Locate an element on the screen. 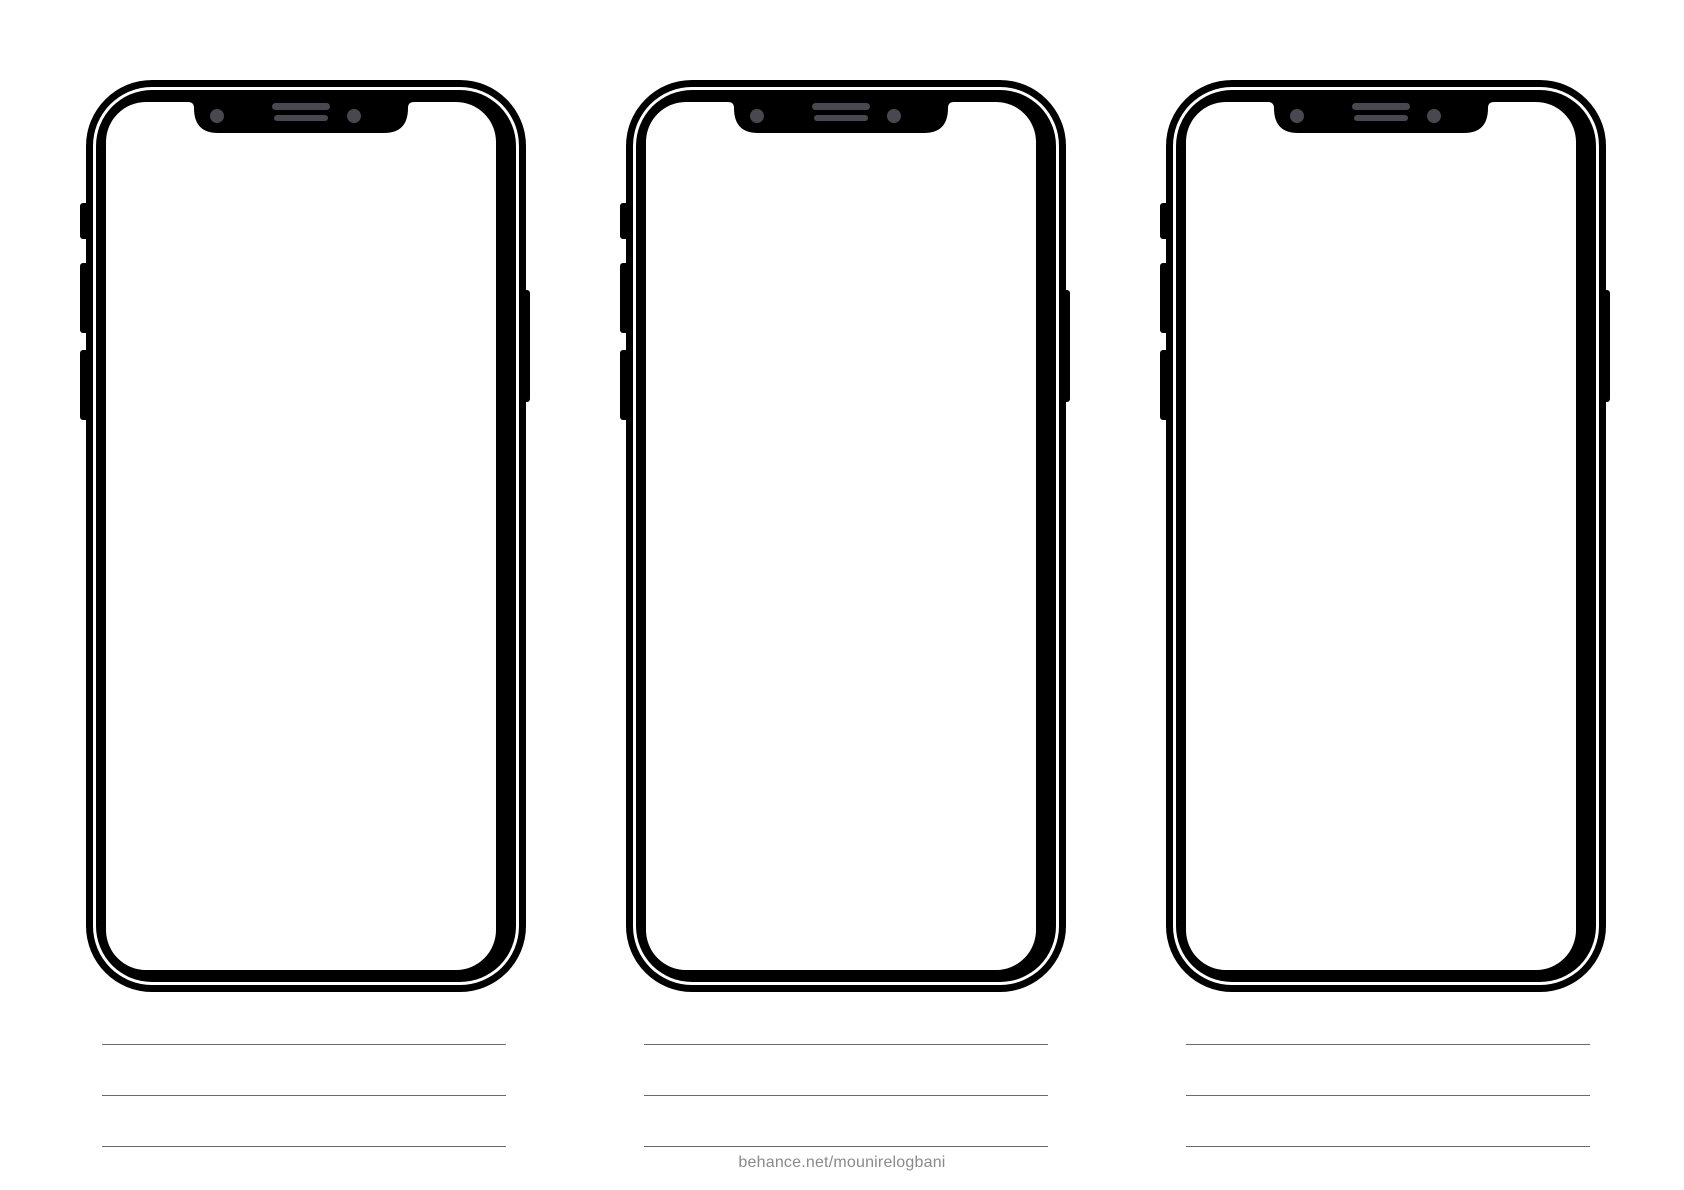 Image resolution: width=1684 pixels, height=1190 pixels. footer-credit-text: behance.net/mounirelogbani is located at coordinates (842, 1162).